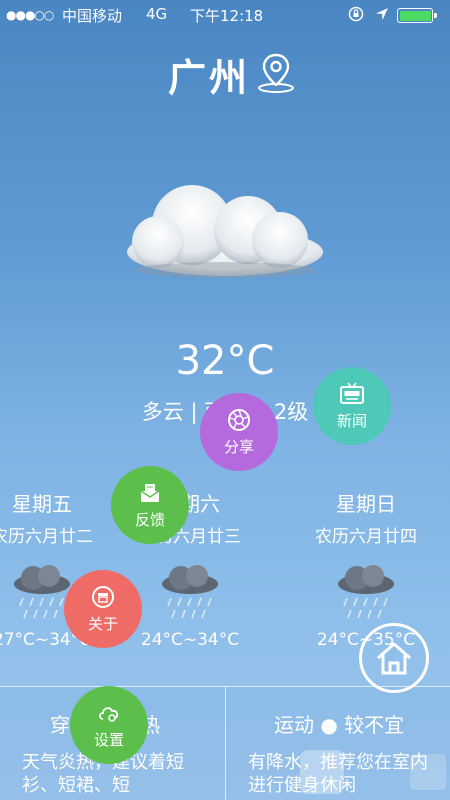 This screenshot has width=450, height=800. Describe the element at coordinates (92, 16) in the screenshot. I see `carrier-name: 中国移动` at that location.